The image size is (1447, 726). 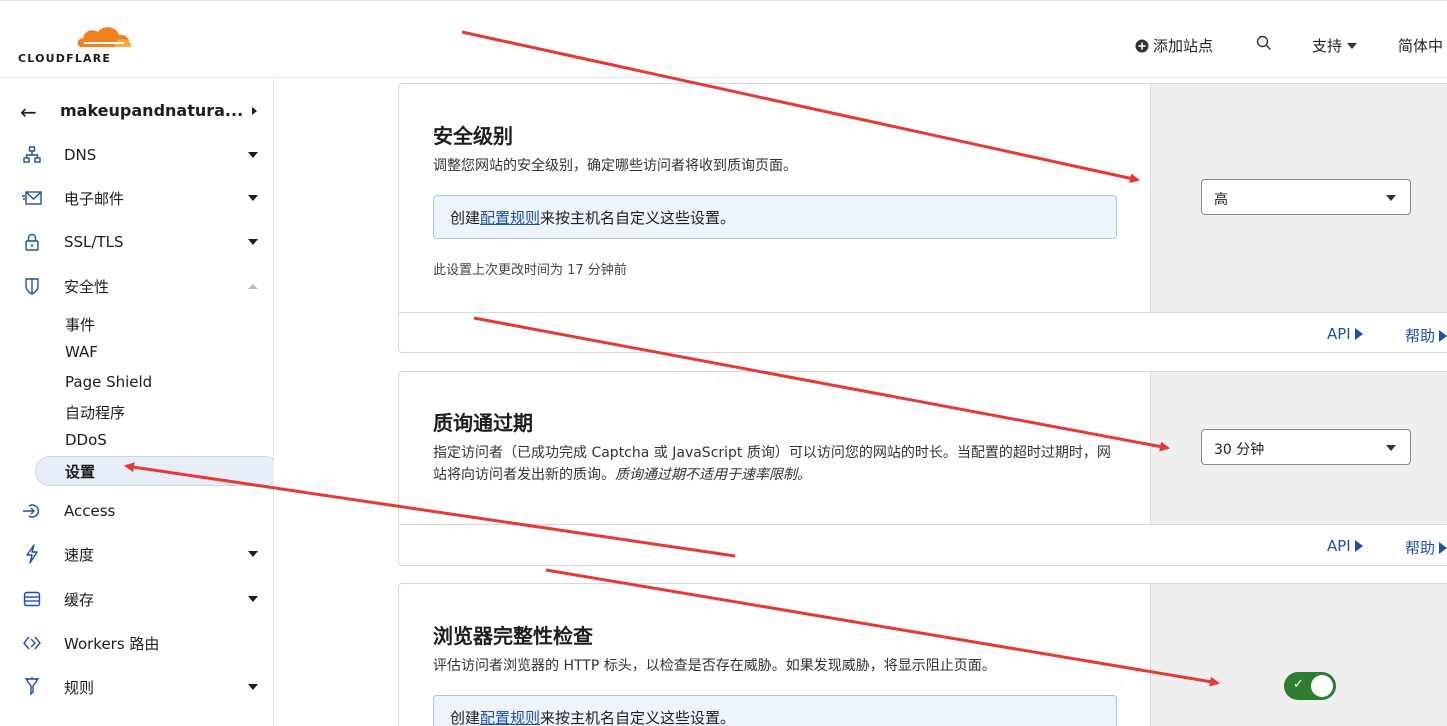 I want to click on chevron-right-icon, so click(x=254, y=111).